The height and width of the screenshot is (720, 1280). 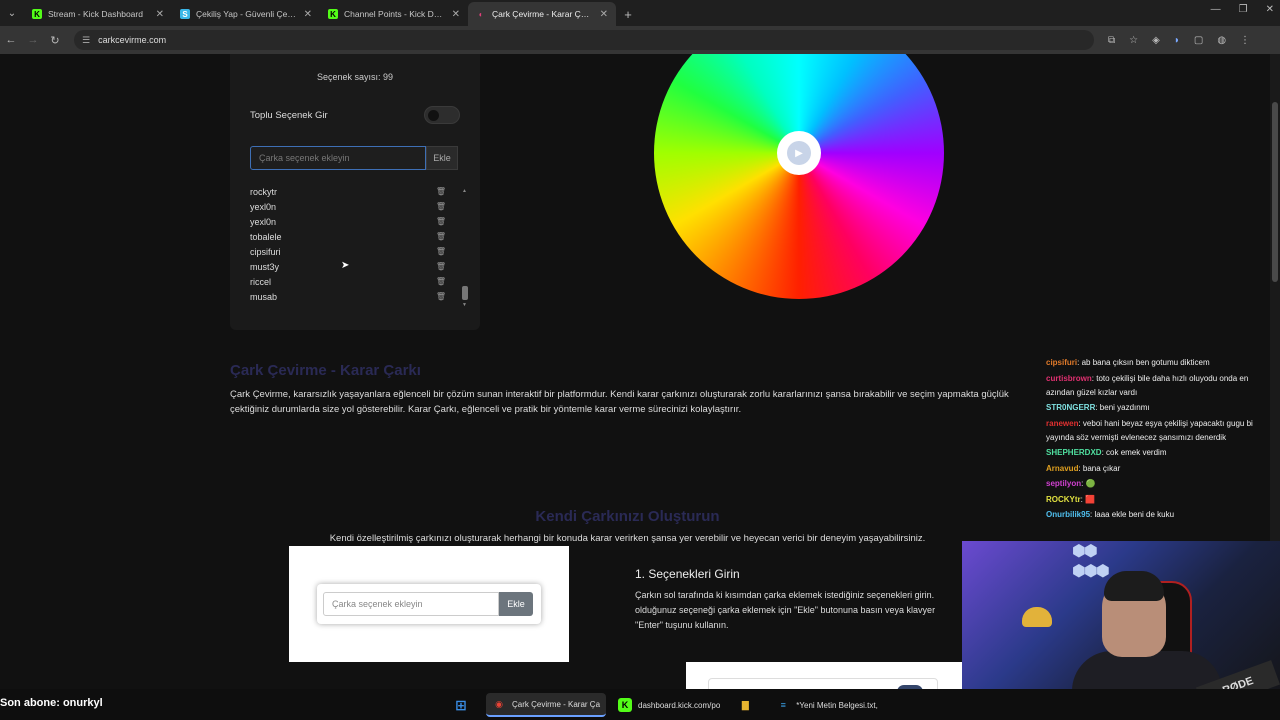 I want to click on option-input: Çarka seçenek ekleyin, so click(x=338, y=158).